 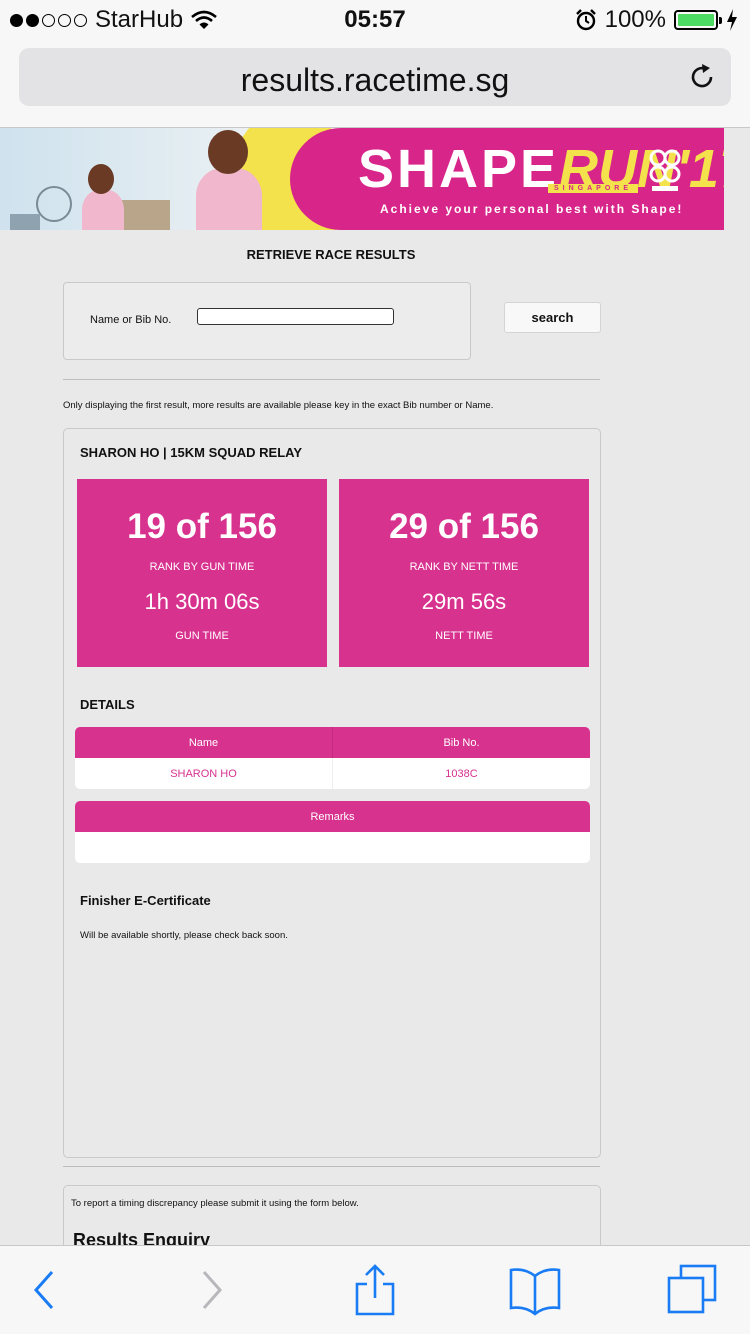 What do you see at coordinates (202, 526) in the screenshot?
I see `gun-rank: 19 of 156` at bounding box center [202, 526].